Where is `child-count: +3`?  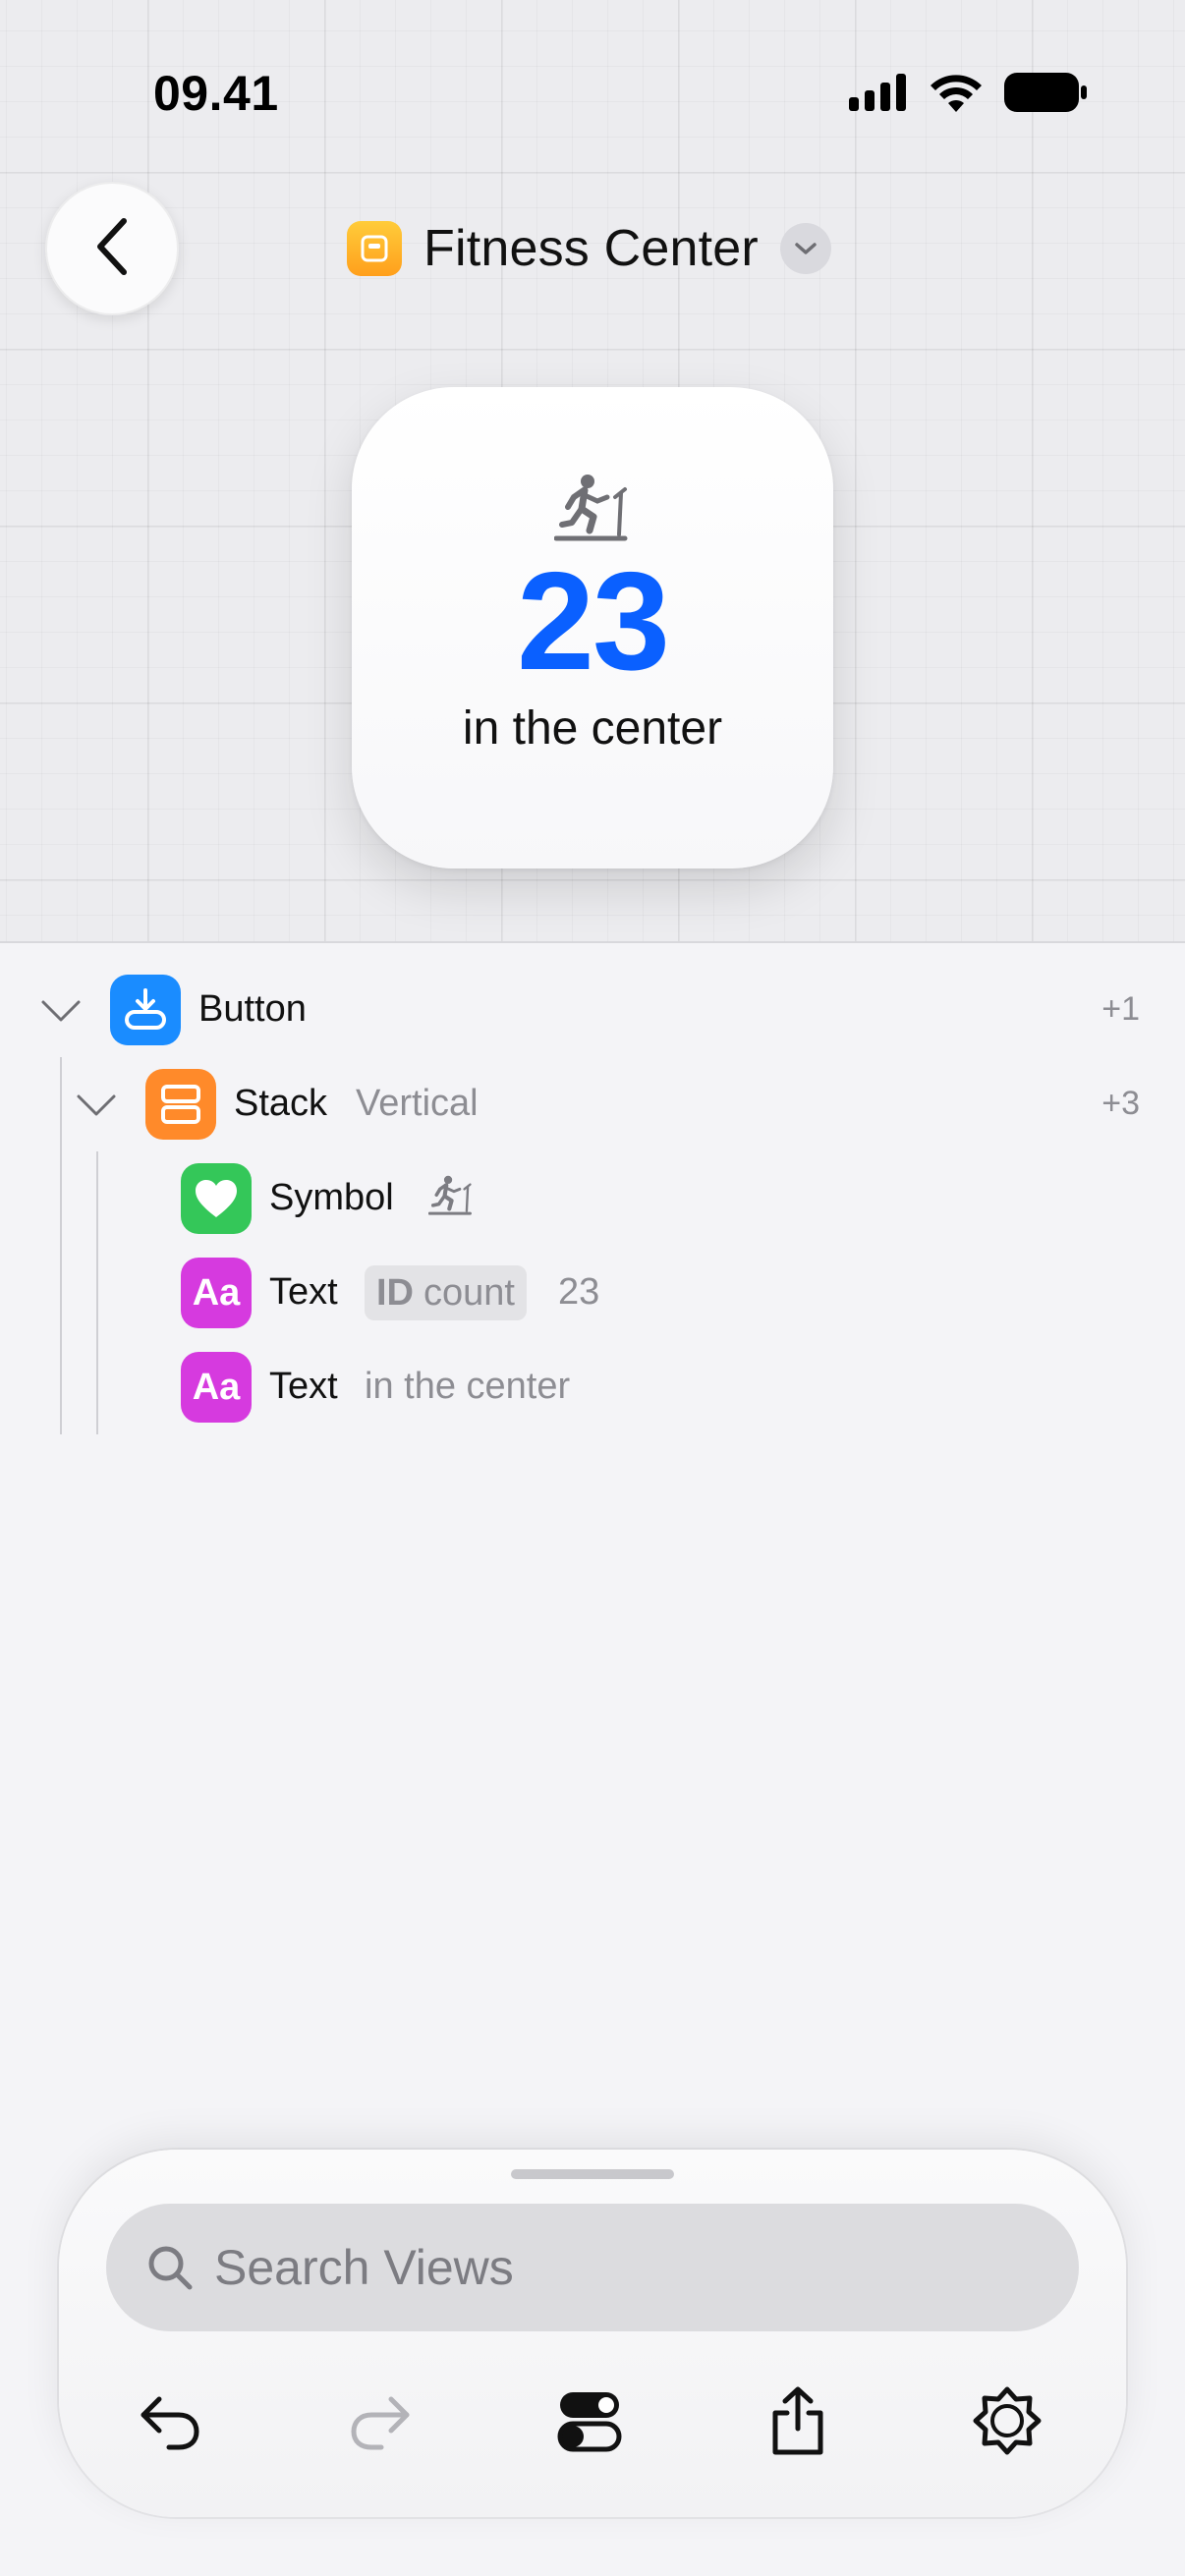 child-count: +3 is located at coordinates (1120, 1103).